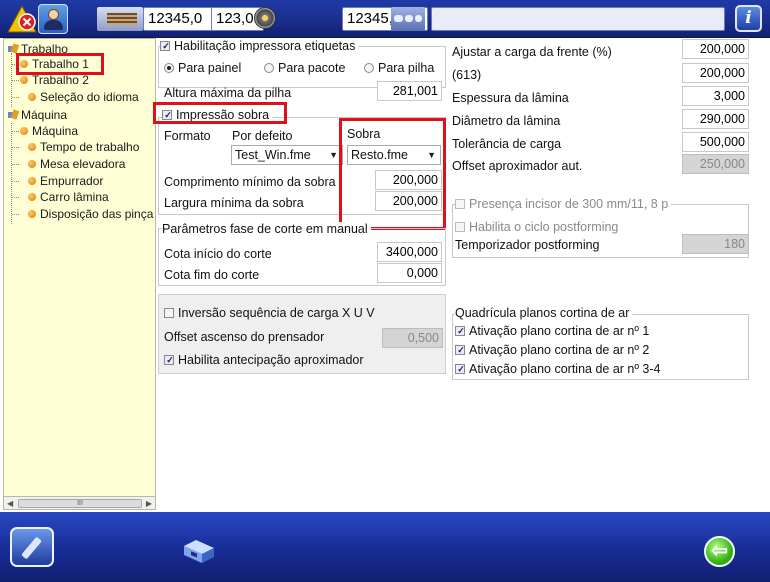  What do you see at coordinates (68, 197) in the screenshot?
I see `tree-item-carro-lamina: Carro lâmina` at bounding box center [68, 197].